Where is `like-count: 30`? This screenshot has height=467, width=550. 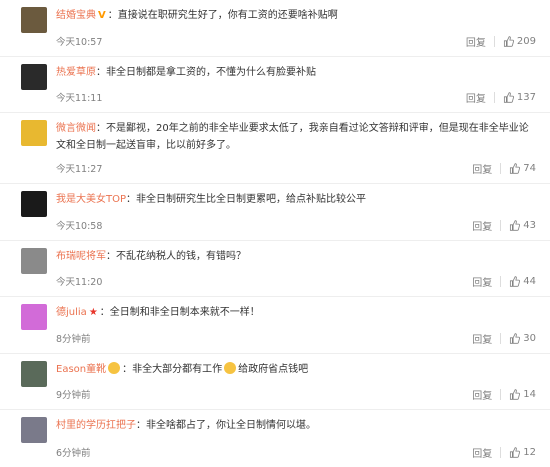 like-count: 30 is located at coordinates (529, 338).